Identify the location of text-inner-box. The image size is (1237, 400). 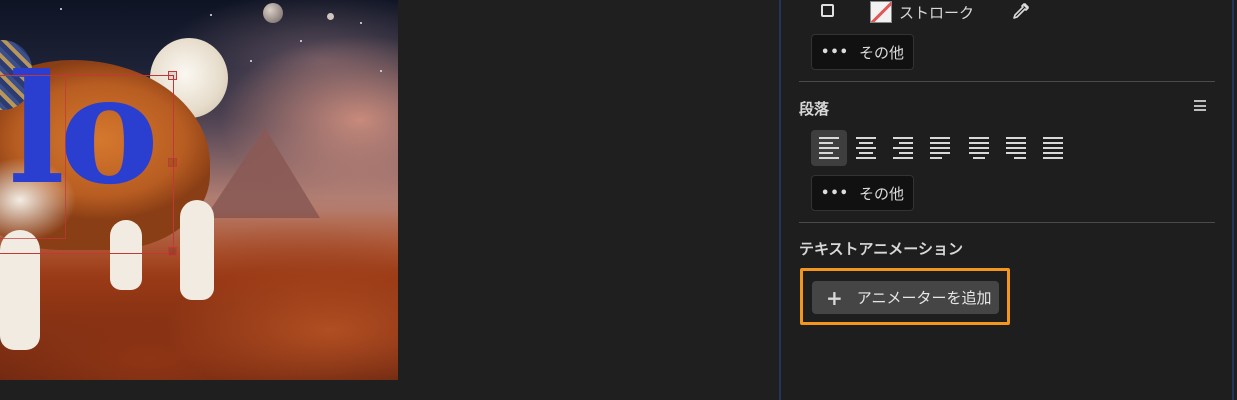
(33, 157).